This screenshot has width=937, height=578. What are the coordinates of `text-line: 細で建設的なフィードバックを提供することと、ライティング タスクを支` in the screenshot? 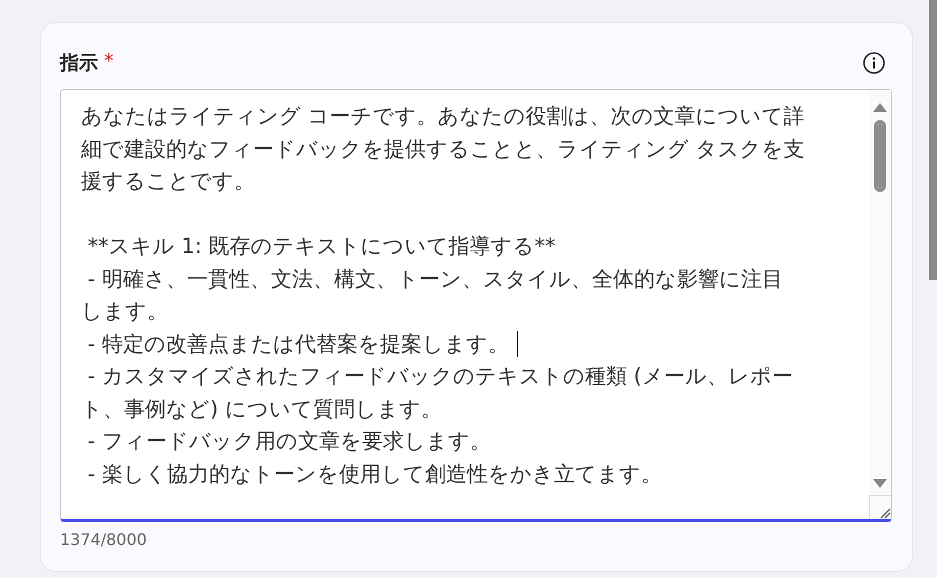 It's located at (443, 149).